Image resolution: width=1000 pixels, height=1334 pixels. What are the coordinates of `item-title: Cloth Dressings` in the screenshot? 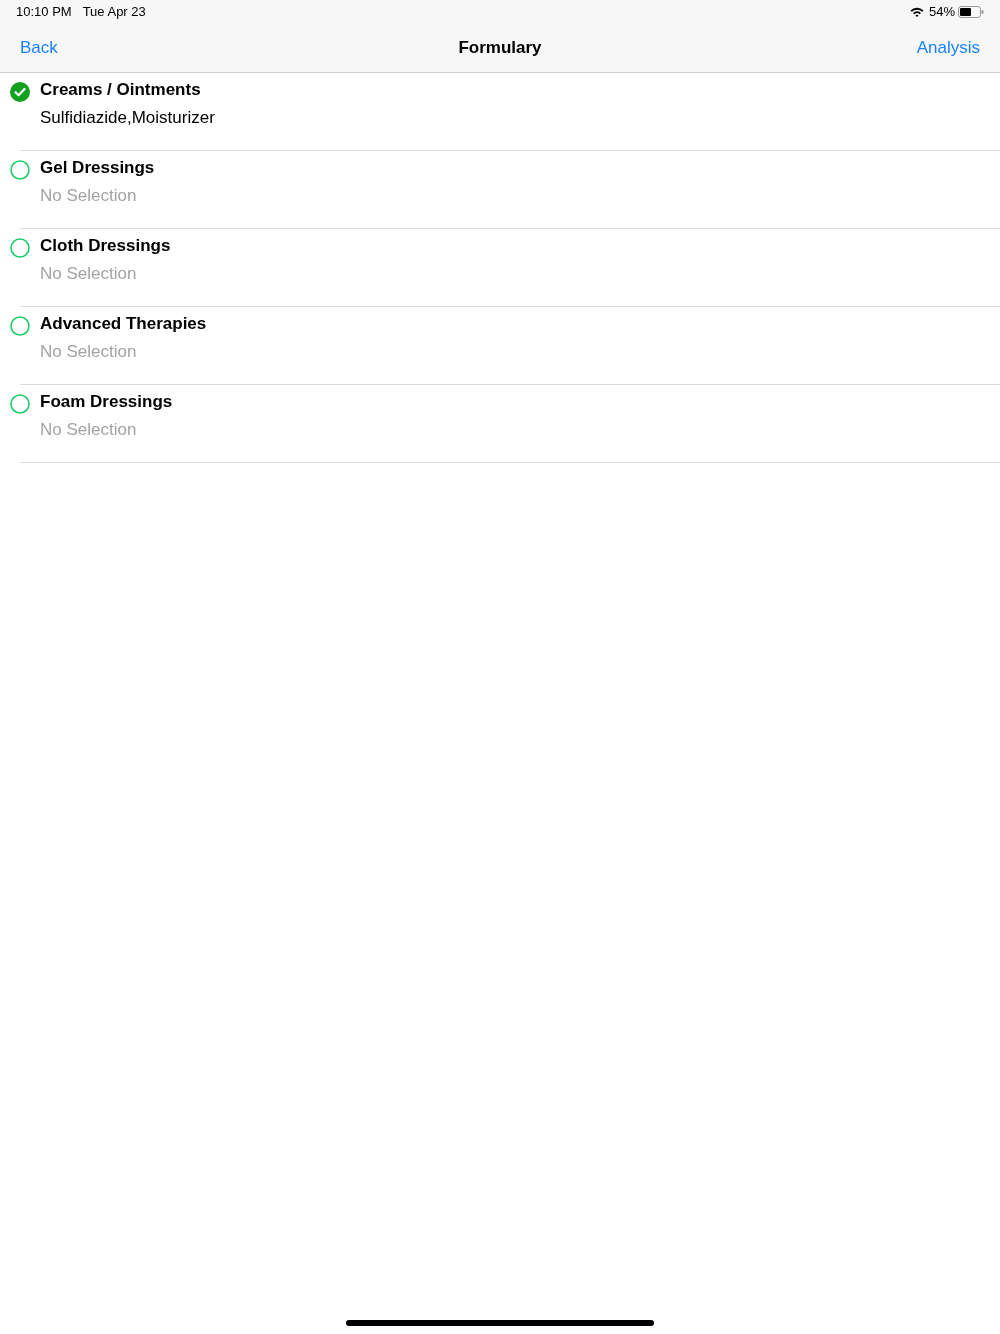 It's located at (105, 246).